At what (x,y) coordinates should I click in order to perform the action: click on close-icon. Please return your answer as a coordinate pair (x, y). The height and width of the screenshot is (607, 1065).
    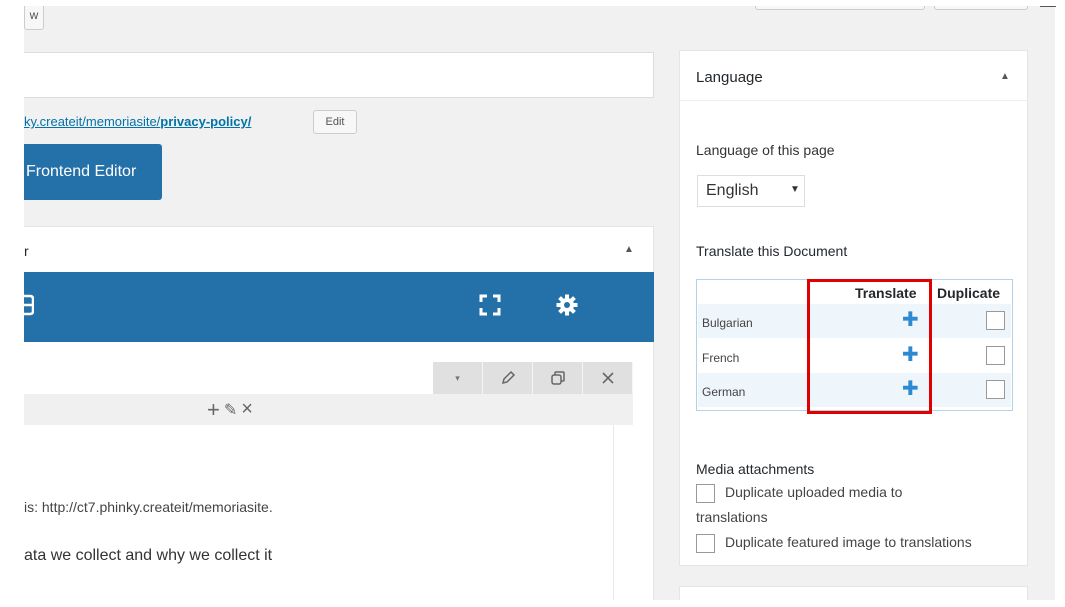
    Looking at the image, I should click on (607, 378).